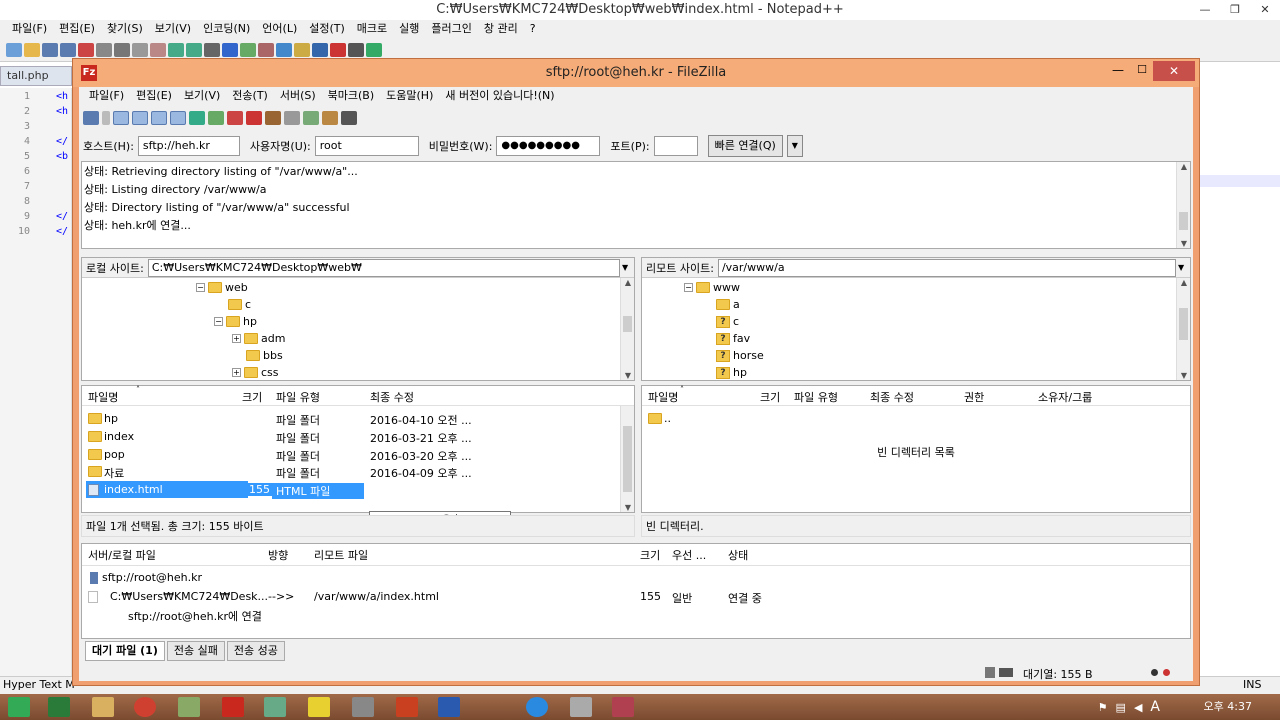  What do you see at coordinates (103, 707) in the screenshot?
I see `explorer-icon` at bounding box center [103, 707].